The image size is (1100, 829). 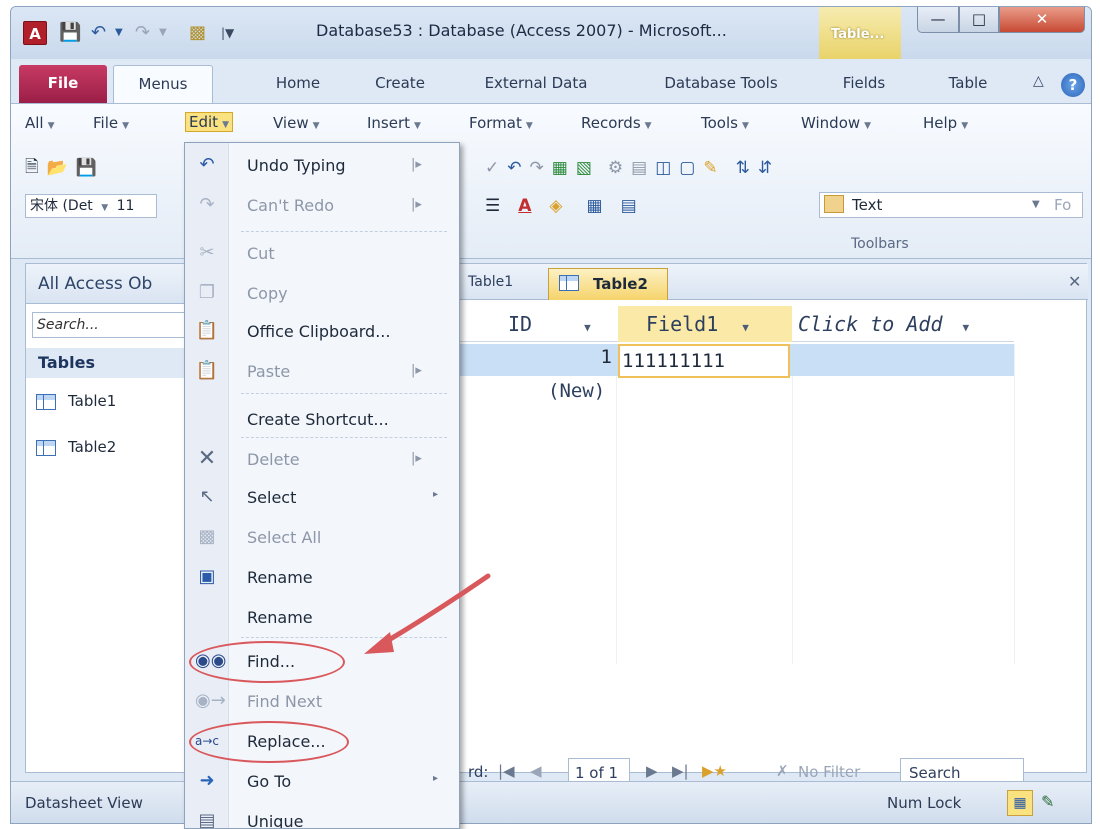 I want to click on delete-icon: ✕, so click(x=207, y=458).